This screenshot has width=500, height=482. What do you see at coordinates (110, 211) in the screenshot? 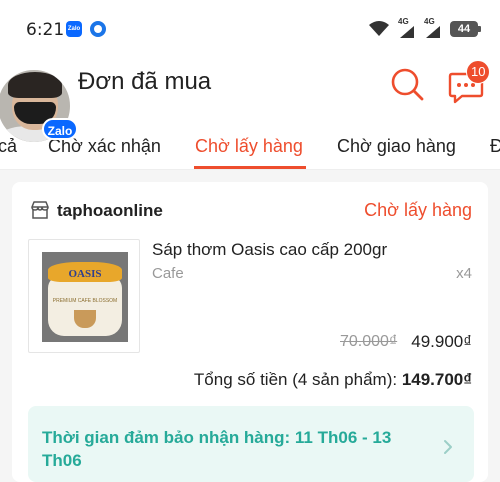
I see `shop-name: taphoaonline` at bounding box center [110, 211].